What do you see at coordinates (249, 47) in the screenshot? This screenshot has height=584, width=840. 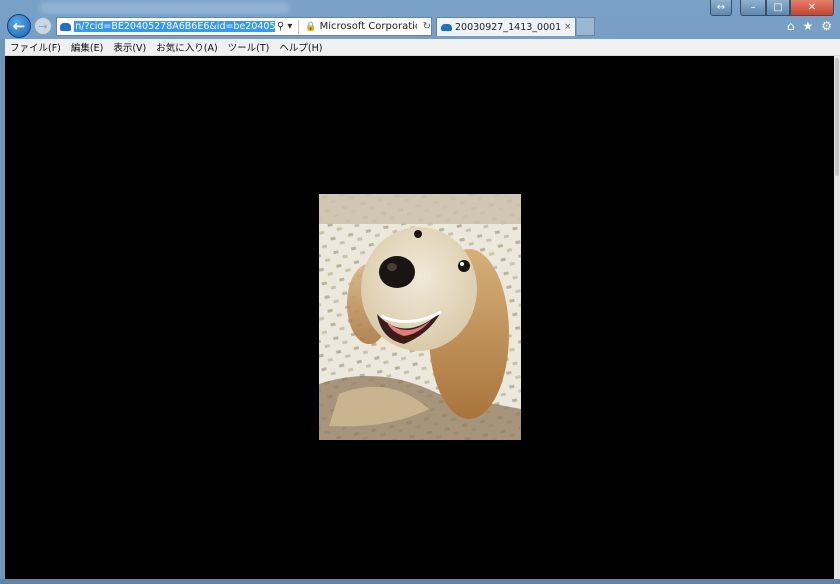 I see `menu-tools: ツール(T)` at bounding box center [249, 47].